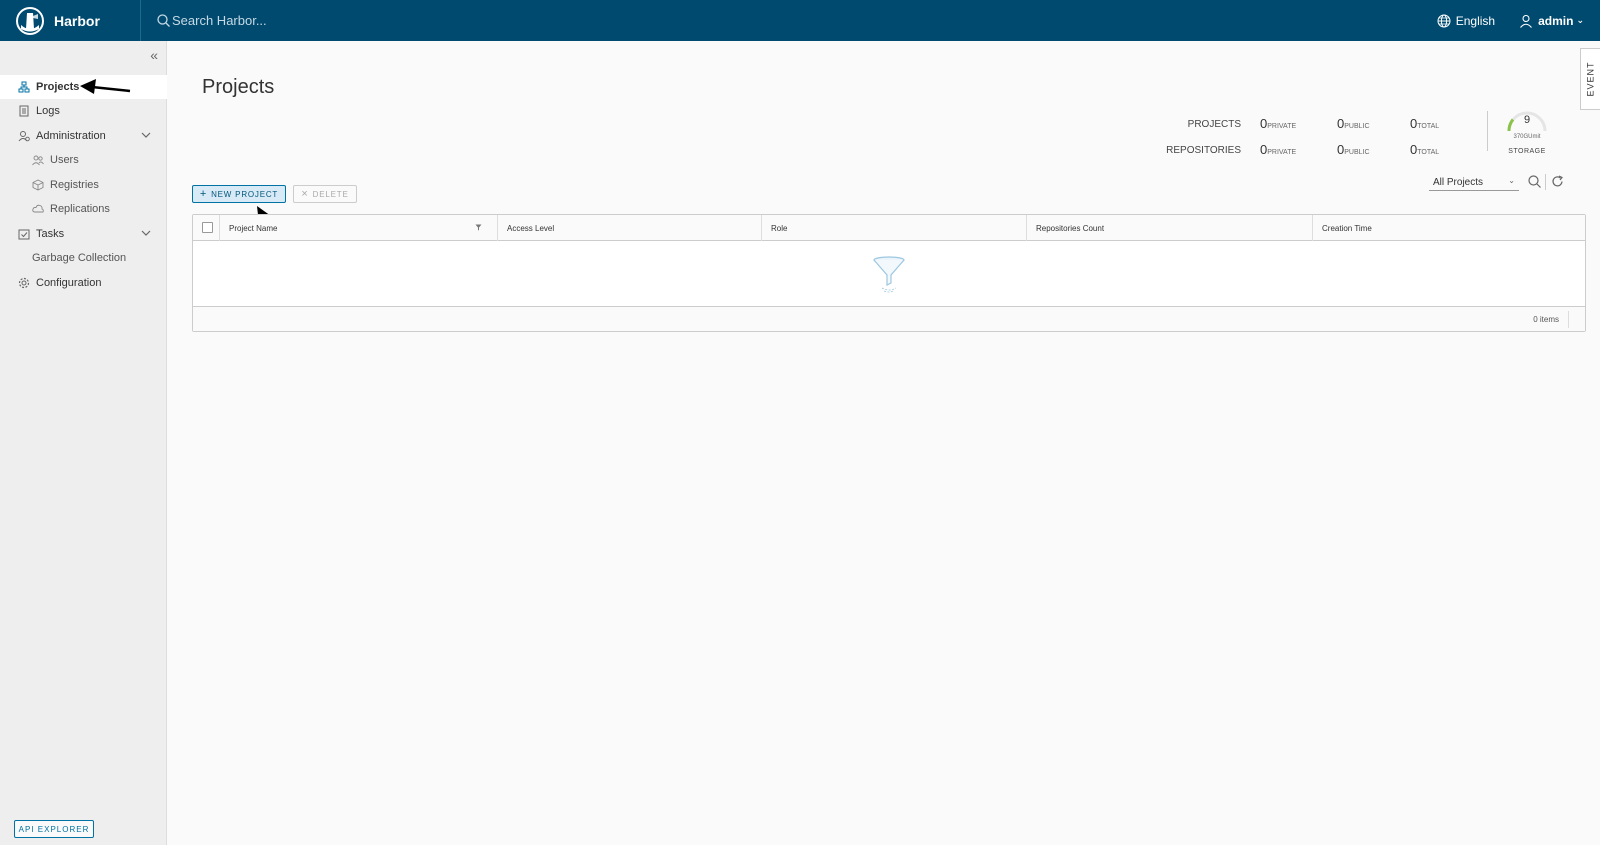 The height and width of the screenshot is (845, 1600). I want to click on filter-icon, so click(478, 227).